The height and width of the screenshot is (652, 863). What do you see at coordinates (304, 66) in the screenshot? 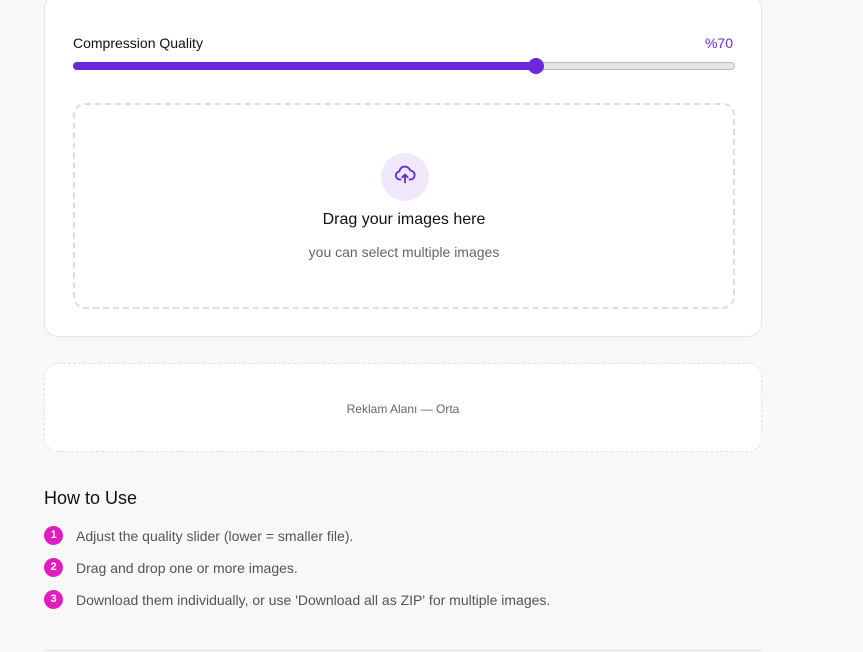
I see `slider-fill` at bounding box center [304, 66].